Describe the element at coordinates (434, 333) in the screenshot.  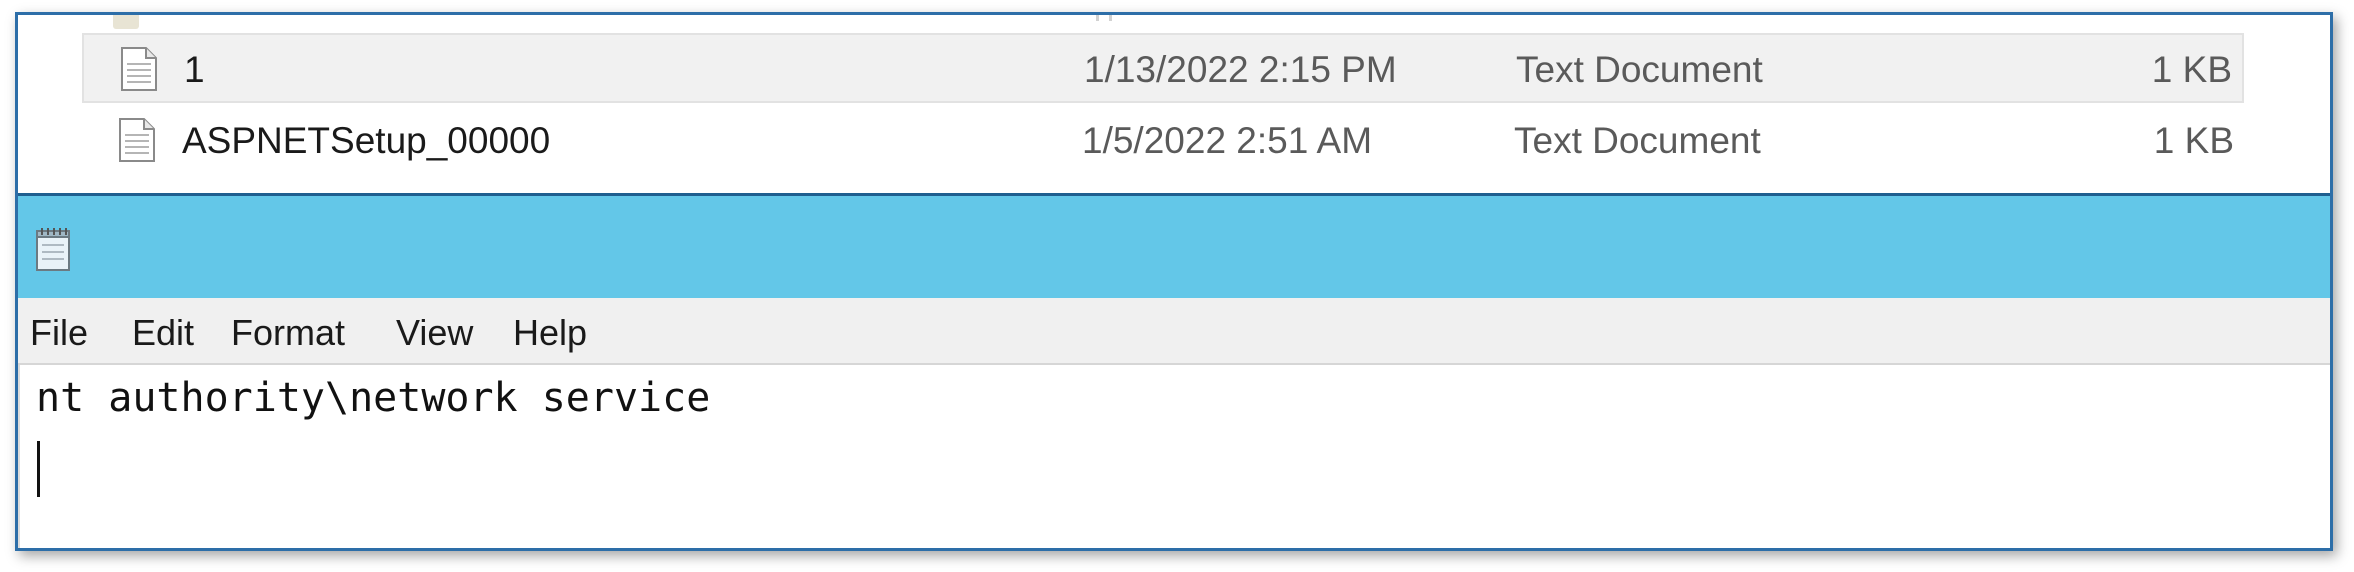
I see `menu-view: View` at that location.